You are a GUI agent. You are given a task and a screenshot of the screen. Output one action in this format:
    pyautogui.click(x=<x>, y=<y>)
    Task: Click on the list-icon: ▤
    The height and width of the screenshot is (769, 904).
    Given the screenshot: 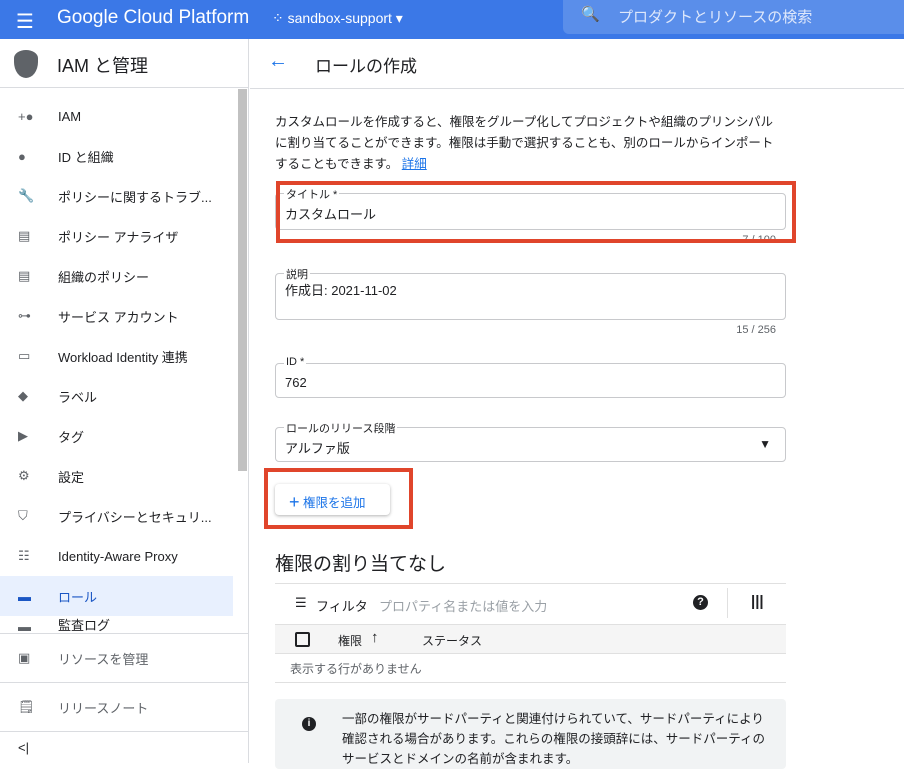 What is the action you would take?
    pyautogui.click(x=24, y=275)
    